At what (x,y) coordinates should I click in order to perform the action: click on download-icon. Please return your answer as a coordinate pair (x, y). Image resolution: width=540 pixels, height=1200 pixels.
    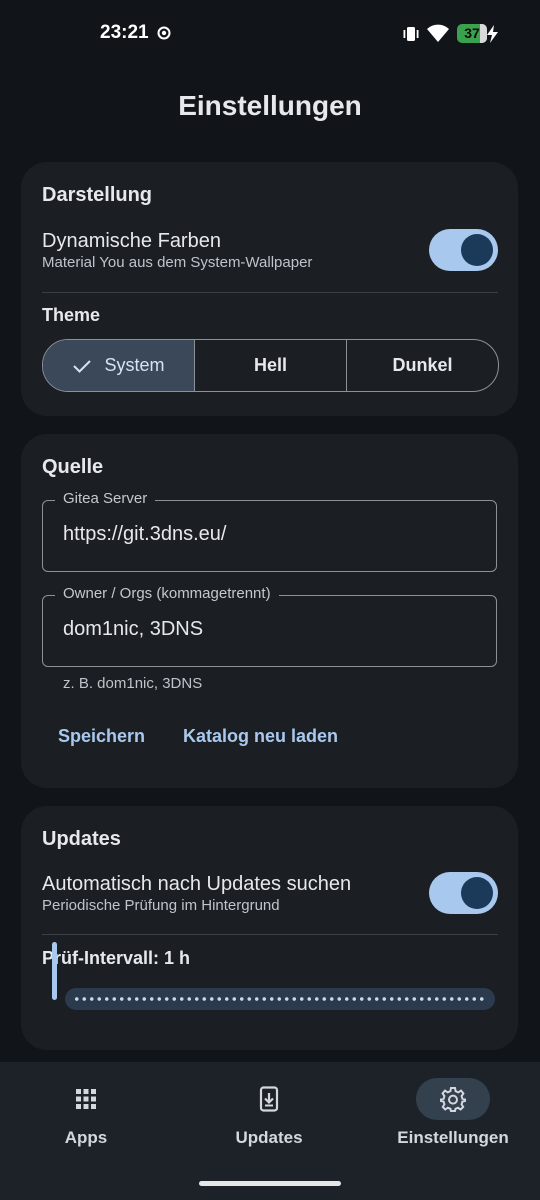
    Looking at the image, I should click on (269, 1099).